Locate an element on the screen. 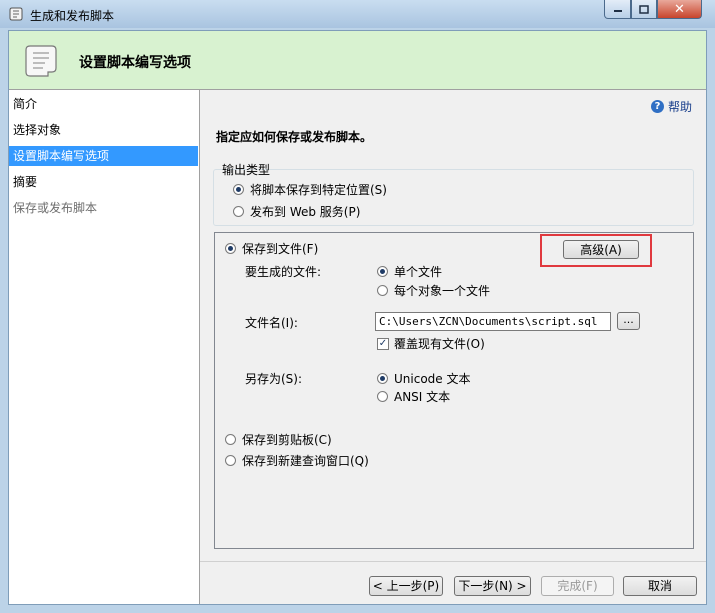 This screenshot has width=715, height=613. banner-title: 设置脚本编写选项 is located at coordinates (135, 63).